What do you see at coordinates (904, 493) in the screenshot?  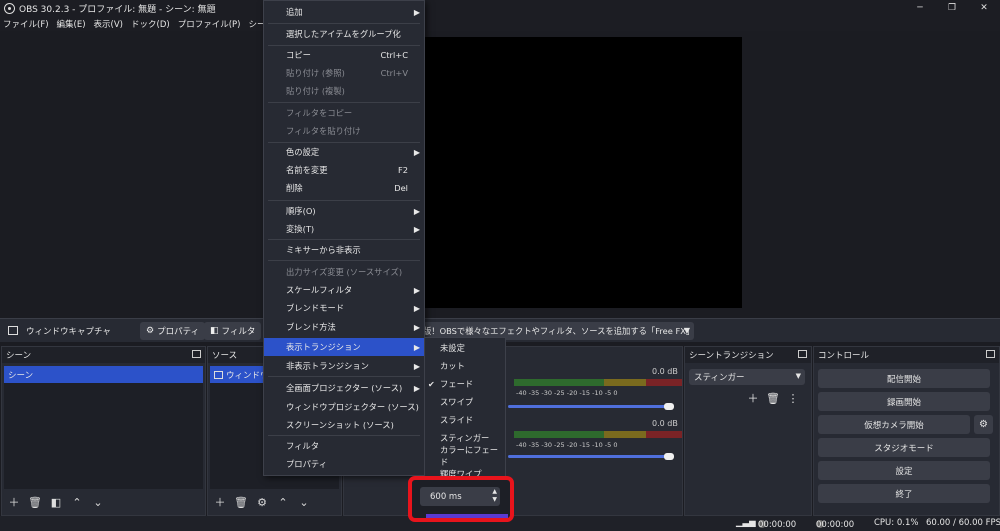 I see `exit-button: 終了` at bounding box center [904, 493].